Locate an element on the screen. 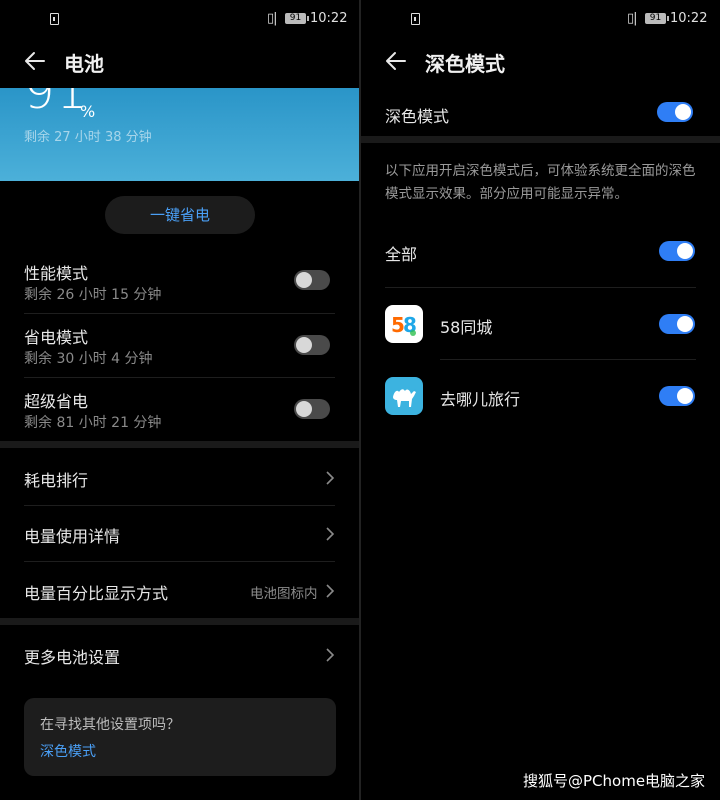  dark-mode-toggle is located at coordinates (675, 112).